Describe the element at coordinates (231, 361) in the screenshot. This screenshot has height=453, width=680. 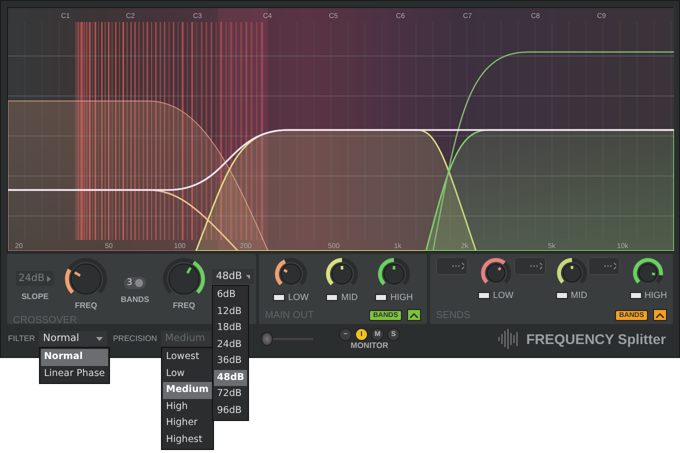
I see `menu-item: 36dB` at that location.